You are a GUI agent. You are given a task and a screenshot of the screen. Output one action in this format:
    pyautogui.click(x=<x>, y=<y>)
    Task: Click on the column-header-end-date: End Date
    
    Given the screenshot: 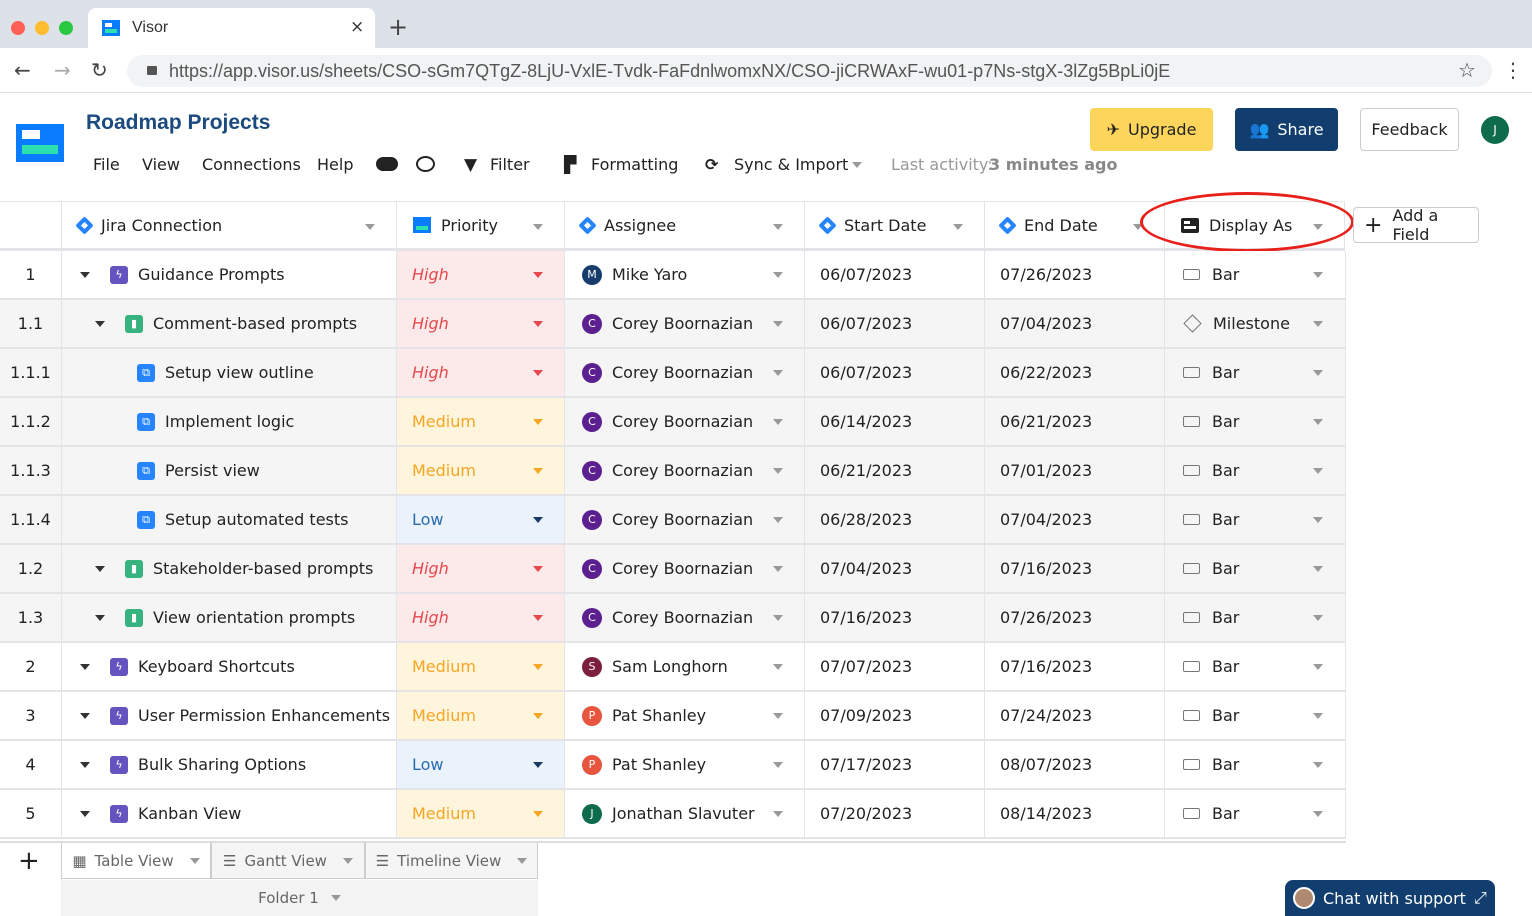 What is the action you would take?
    pyautogui.click(x=1075, y=226)
    